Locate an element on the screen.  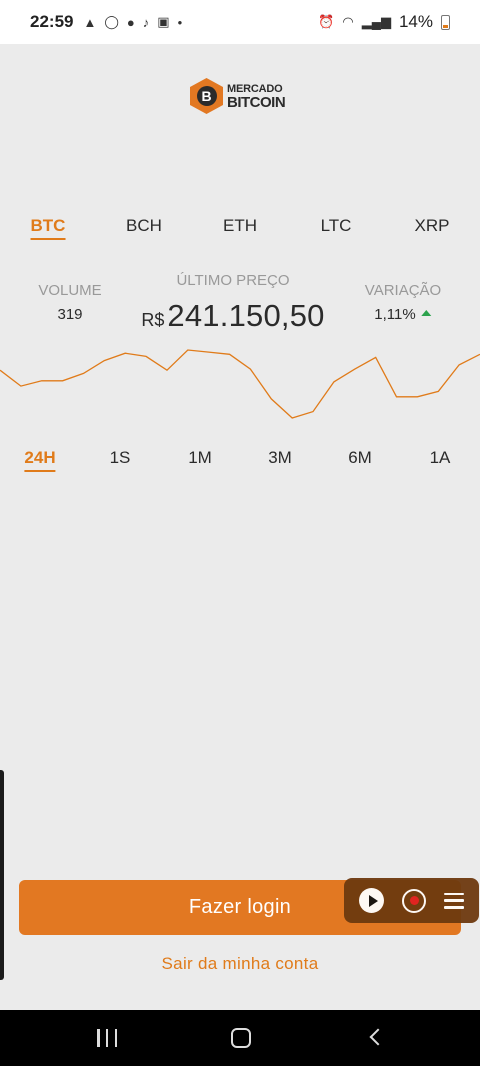
screen-recorder-widget is located at coordinates (411, 900).